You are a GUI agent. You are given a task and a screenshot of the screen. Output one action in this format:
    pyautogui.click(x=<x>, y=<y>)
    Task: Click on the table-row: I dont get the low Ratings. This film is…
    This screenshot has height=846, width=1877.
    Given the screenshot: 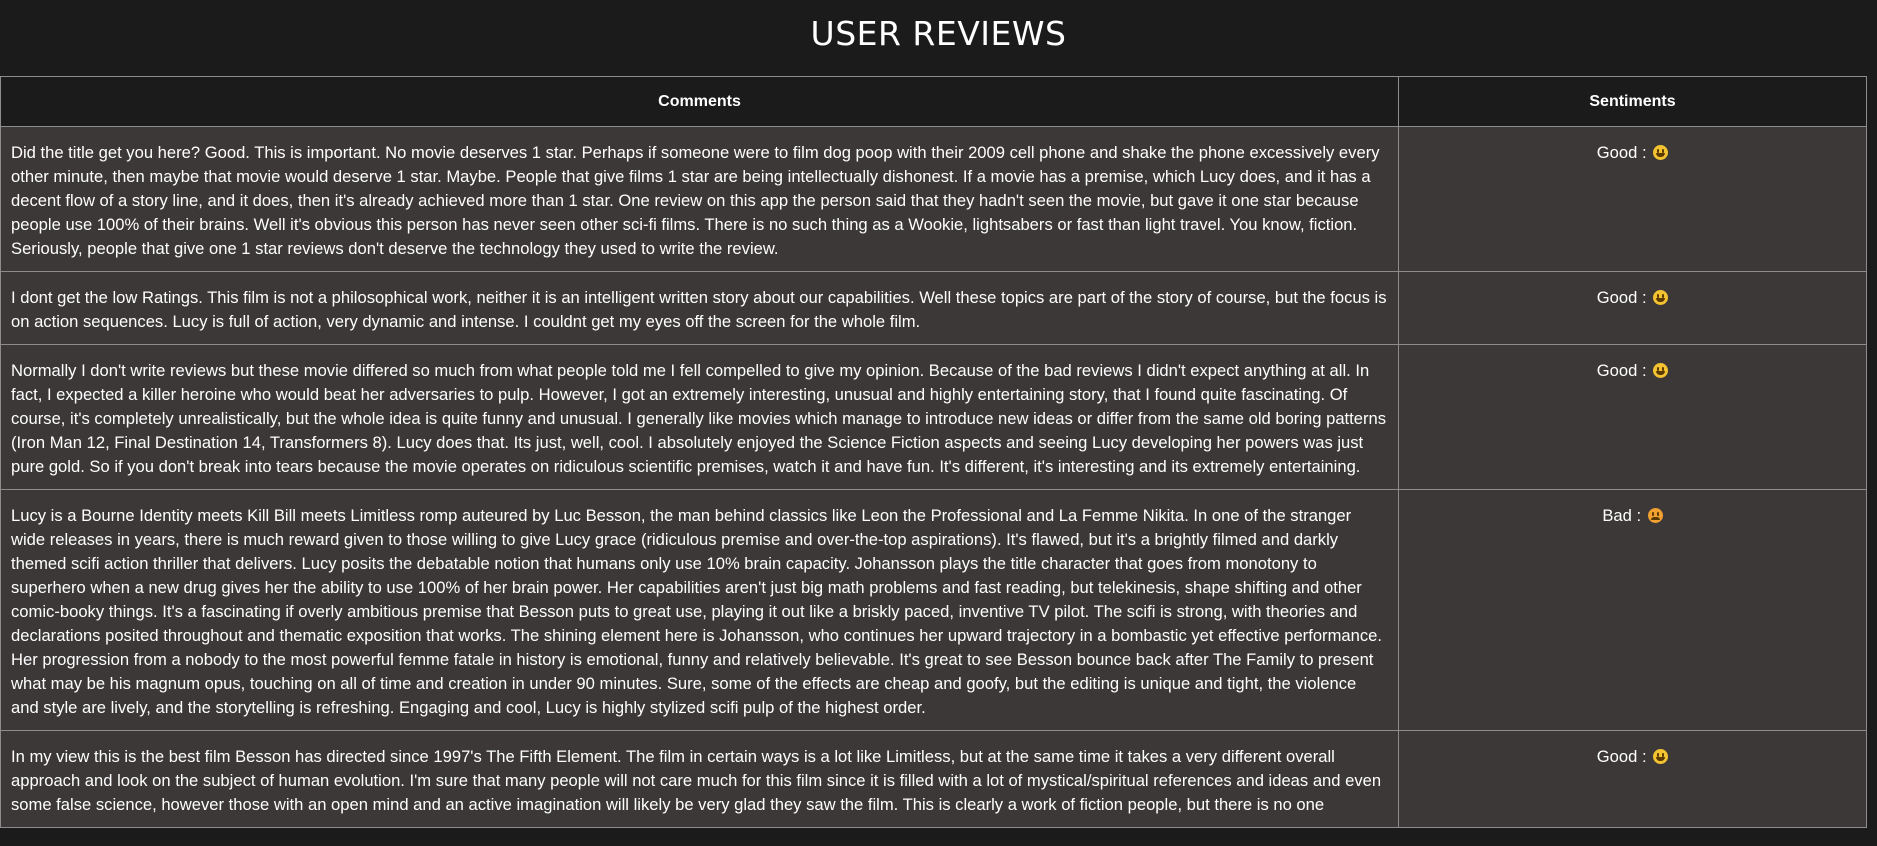 What is the action you would take?
    pyautogui.click(x=933, y=308)
    